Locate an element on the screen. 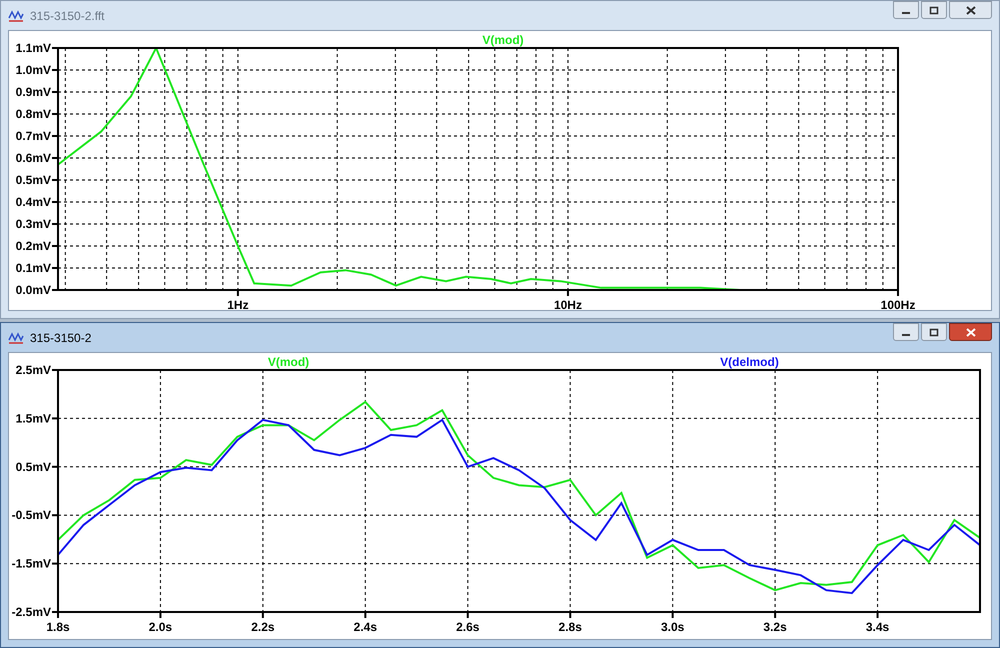 The height and width of the screenshot is (648, 1000). series-label: V(delmod) is located at coordinates (749, 362).